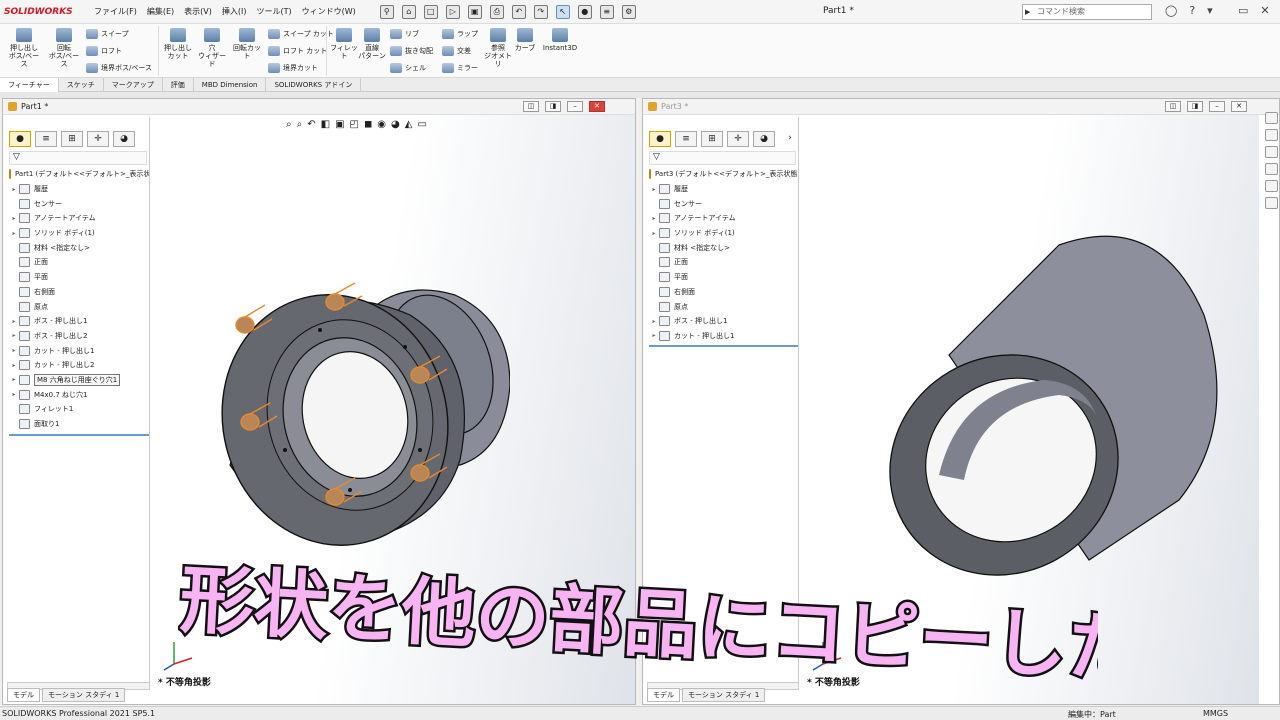 The height and width of the screenshot is (720, 1280). What do you see at coordinates (1210, 10) in the screenshot?
I see `pin-panel-icon: ▾` at bounding box center [1210, 10].